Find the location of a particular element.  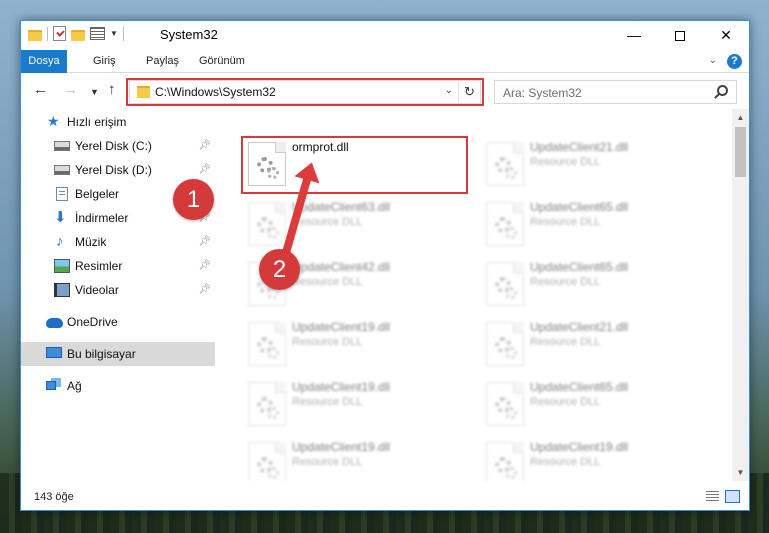

back-arrow-icon: ← is located at coordinates (40, 90).